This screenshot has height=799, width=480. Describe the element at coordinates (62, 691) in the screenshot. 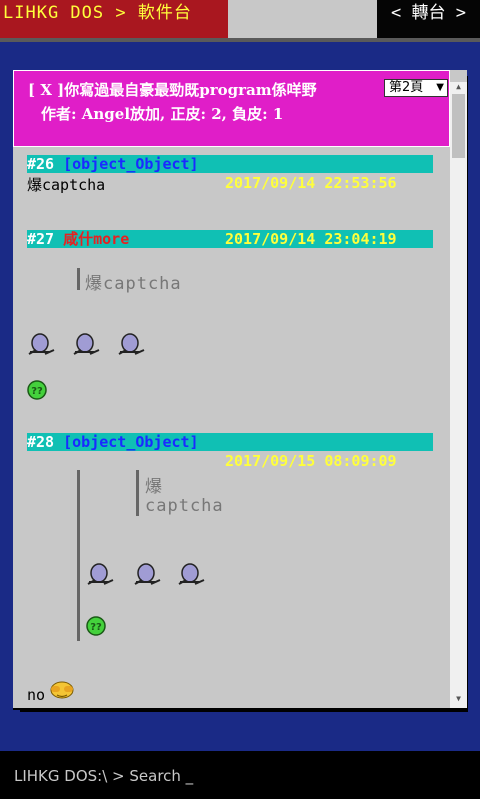

I see `covering-eyes-emoji-icon` at that location.